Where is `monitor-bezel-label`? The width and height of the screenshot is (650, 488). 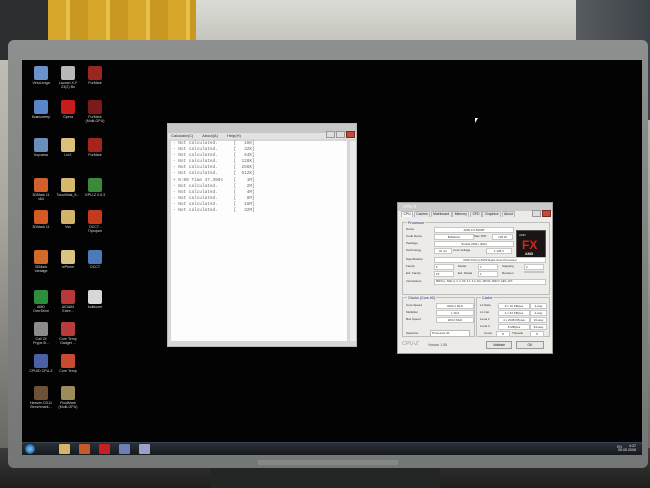
monitor-bezel-label is located at coordinates (328, 462).